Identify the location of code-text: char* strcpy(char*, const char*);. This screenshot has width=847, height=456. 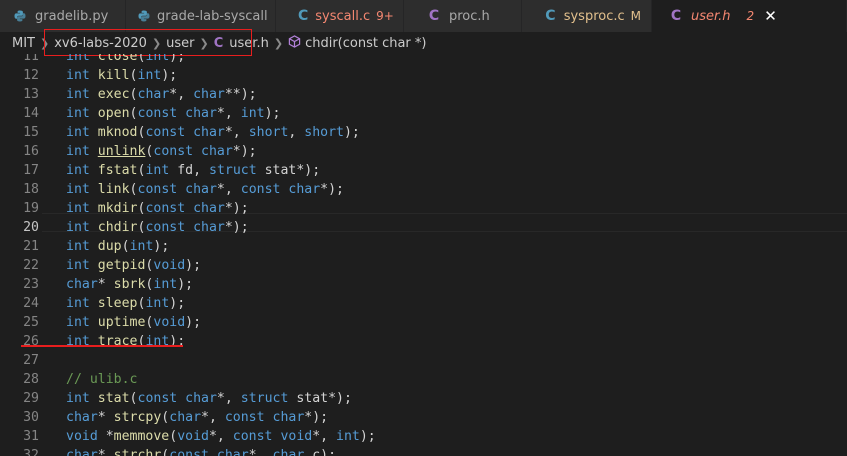
(197, 417).